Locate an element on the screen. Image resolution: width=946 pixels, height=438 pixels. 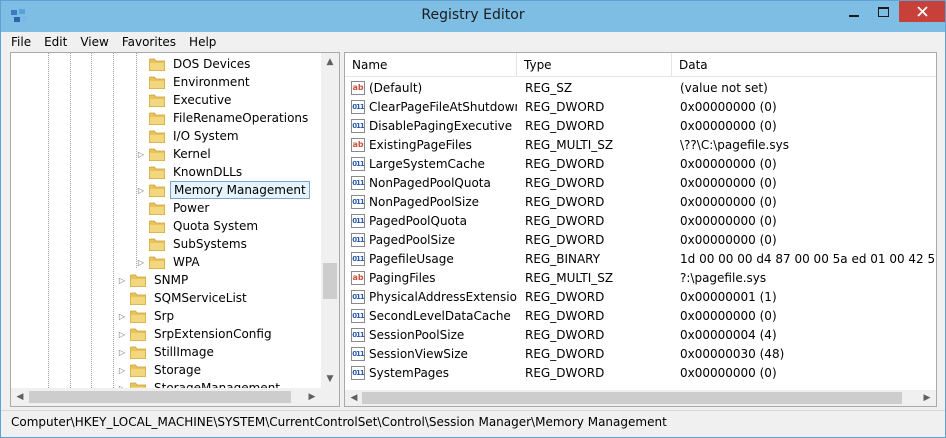
tree-item: ▷ Kernel is located at coordinates (175, 154).